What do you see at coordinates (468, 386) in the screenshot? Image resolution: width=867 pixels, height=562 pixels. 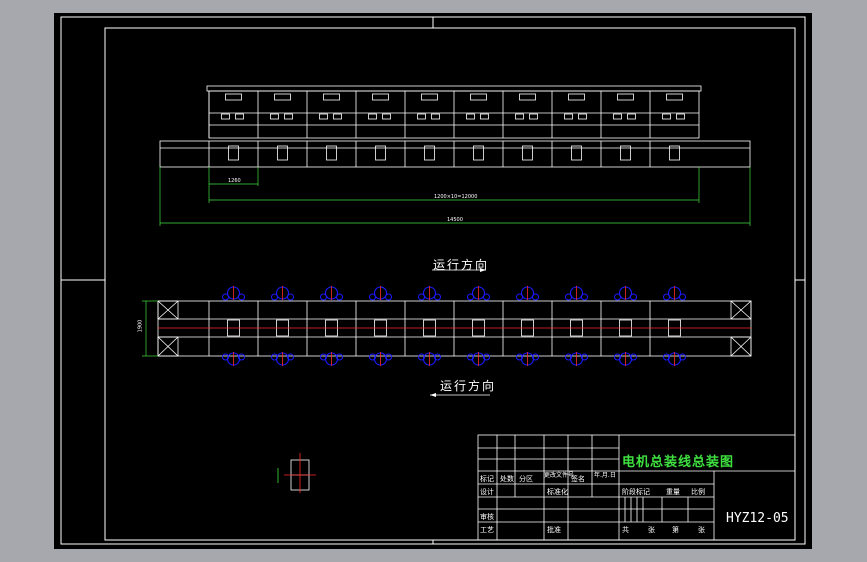 I see `direction-label-bottom: 运行方向` at bounding box center [468, 386].